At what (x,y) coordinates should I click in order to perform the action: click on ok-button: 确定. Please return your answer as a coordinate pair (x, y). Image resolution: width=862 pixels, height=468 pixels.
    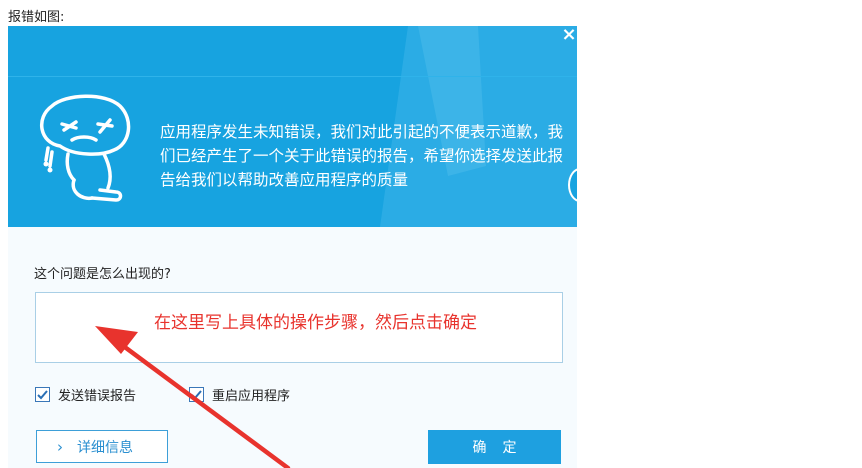
    Looking at the image, I should click on (494, 447).